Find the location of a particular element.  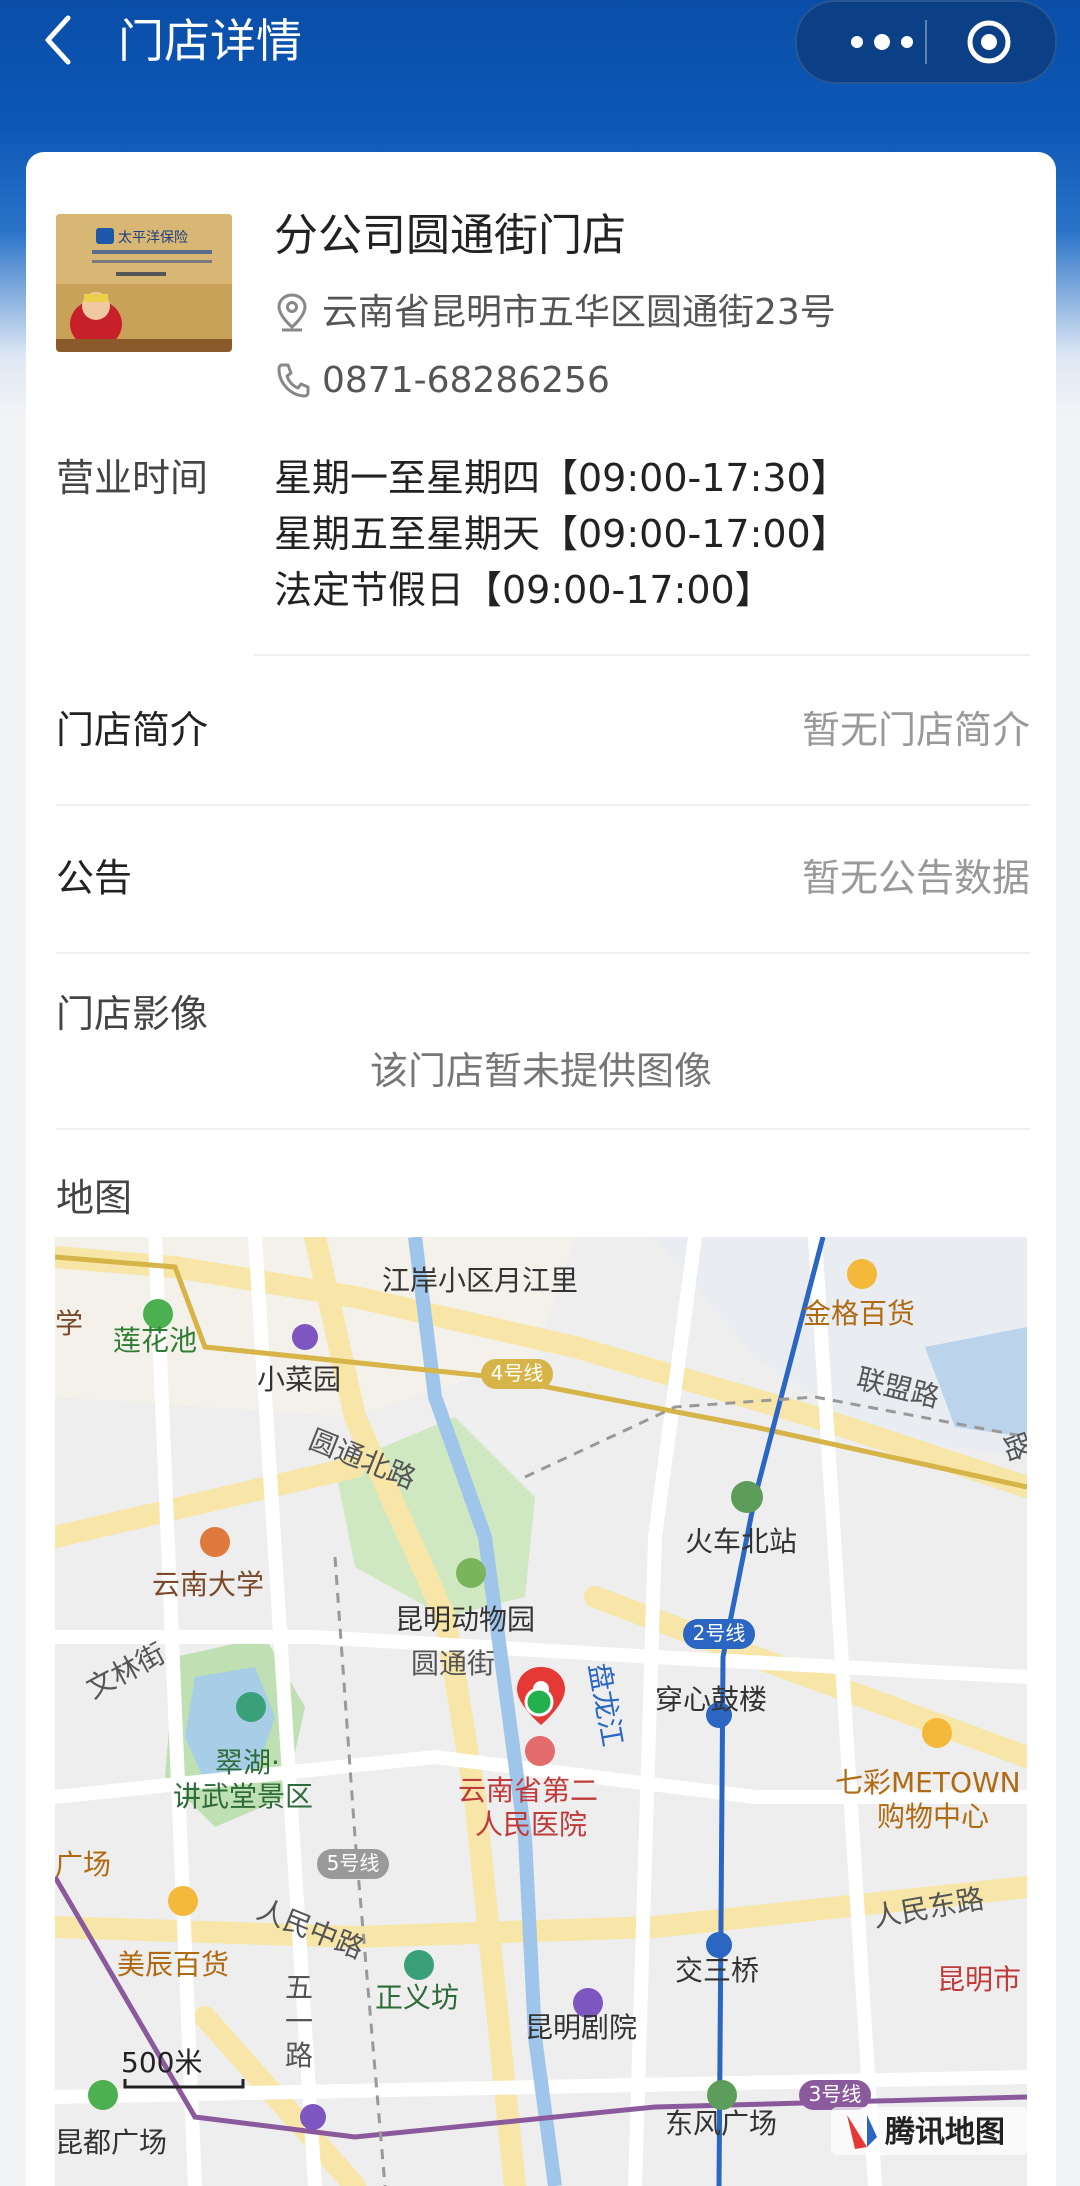

hours-line: 星期五至星期天【09:00-17:00】 is located at coordinates (561, 534).